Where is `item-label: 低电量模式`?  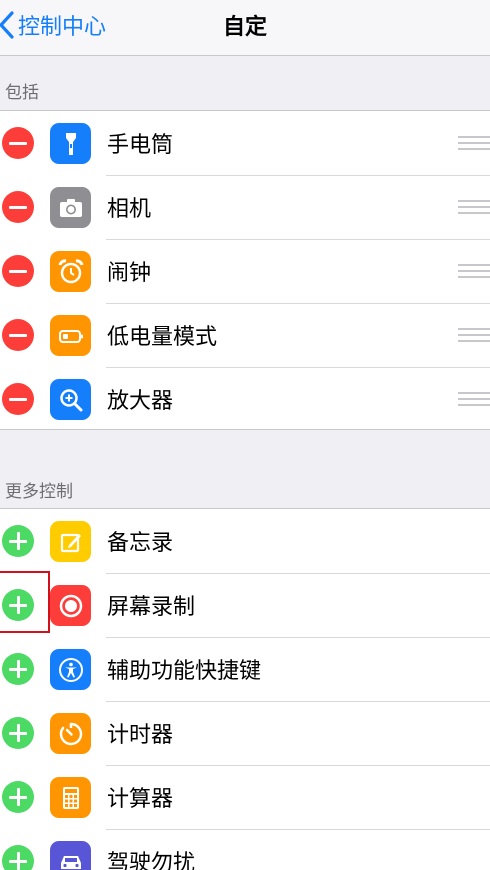
item-label: 低电量模式 is located at coordinates (162, 337).